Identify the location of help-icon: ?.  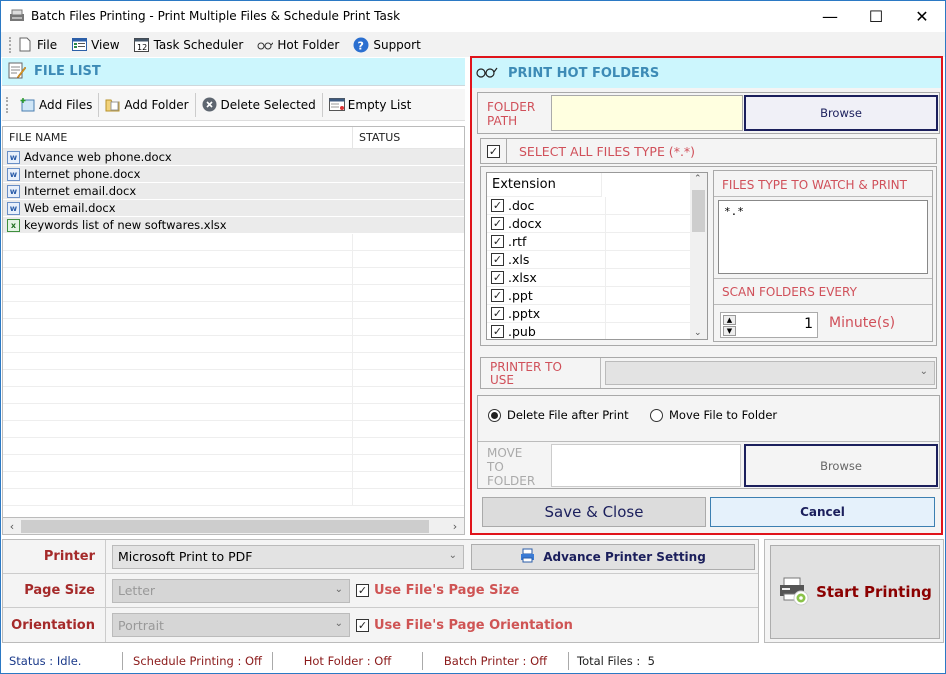
(361, 45).